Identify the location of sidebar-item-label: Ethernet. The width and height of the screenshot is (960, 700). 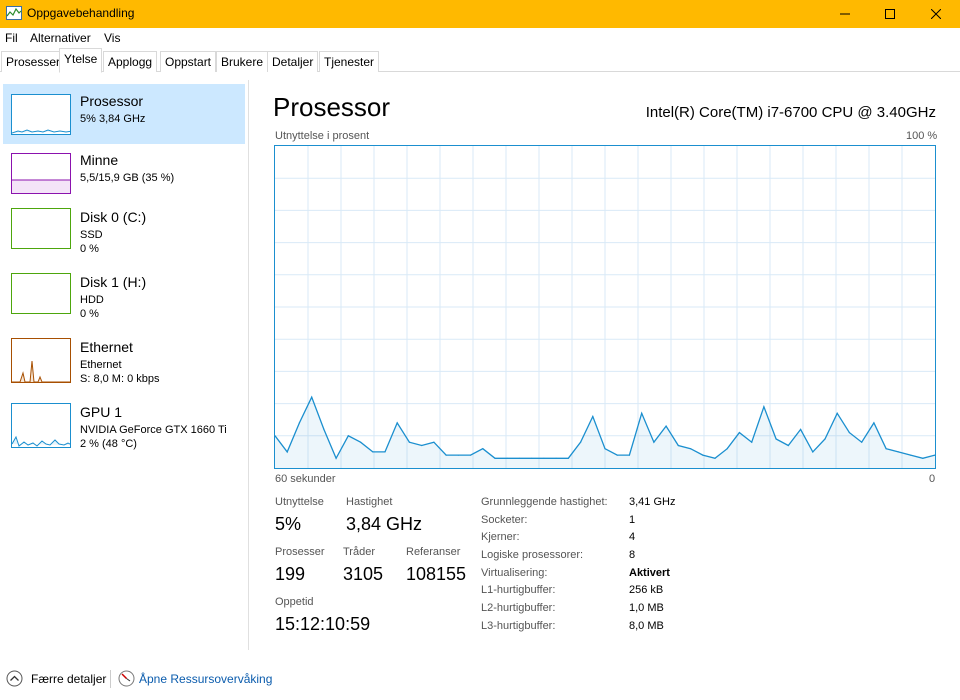
(106, 347).